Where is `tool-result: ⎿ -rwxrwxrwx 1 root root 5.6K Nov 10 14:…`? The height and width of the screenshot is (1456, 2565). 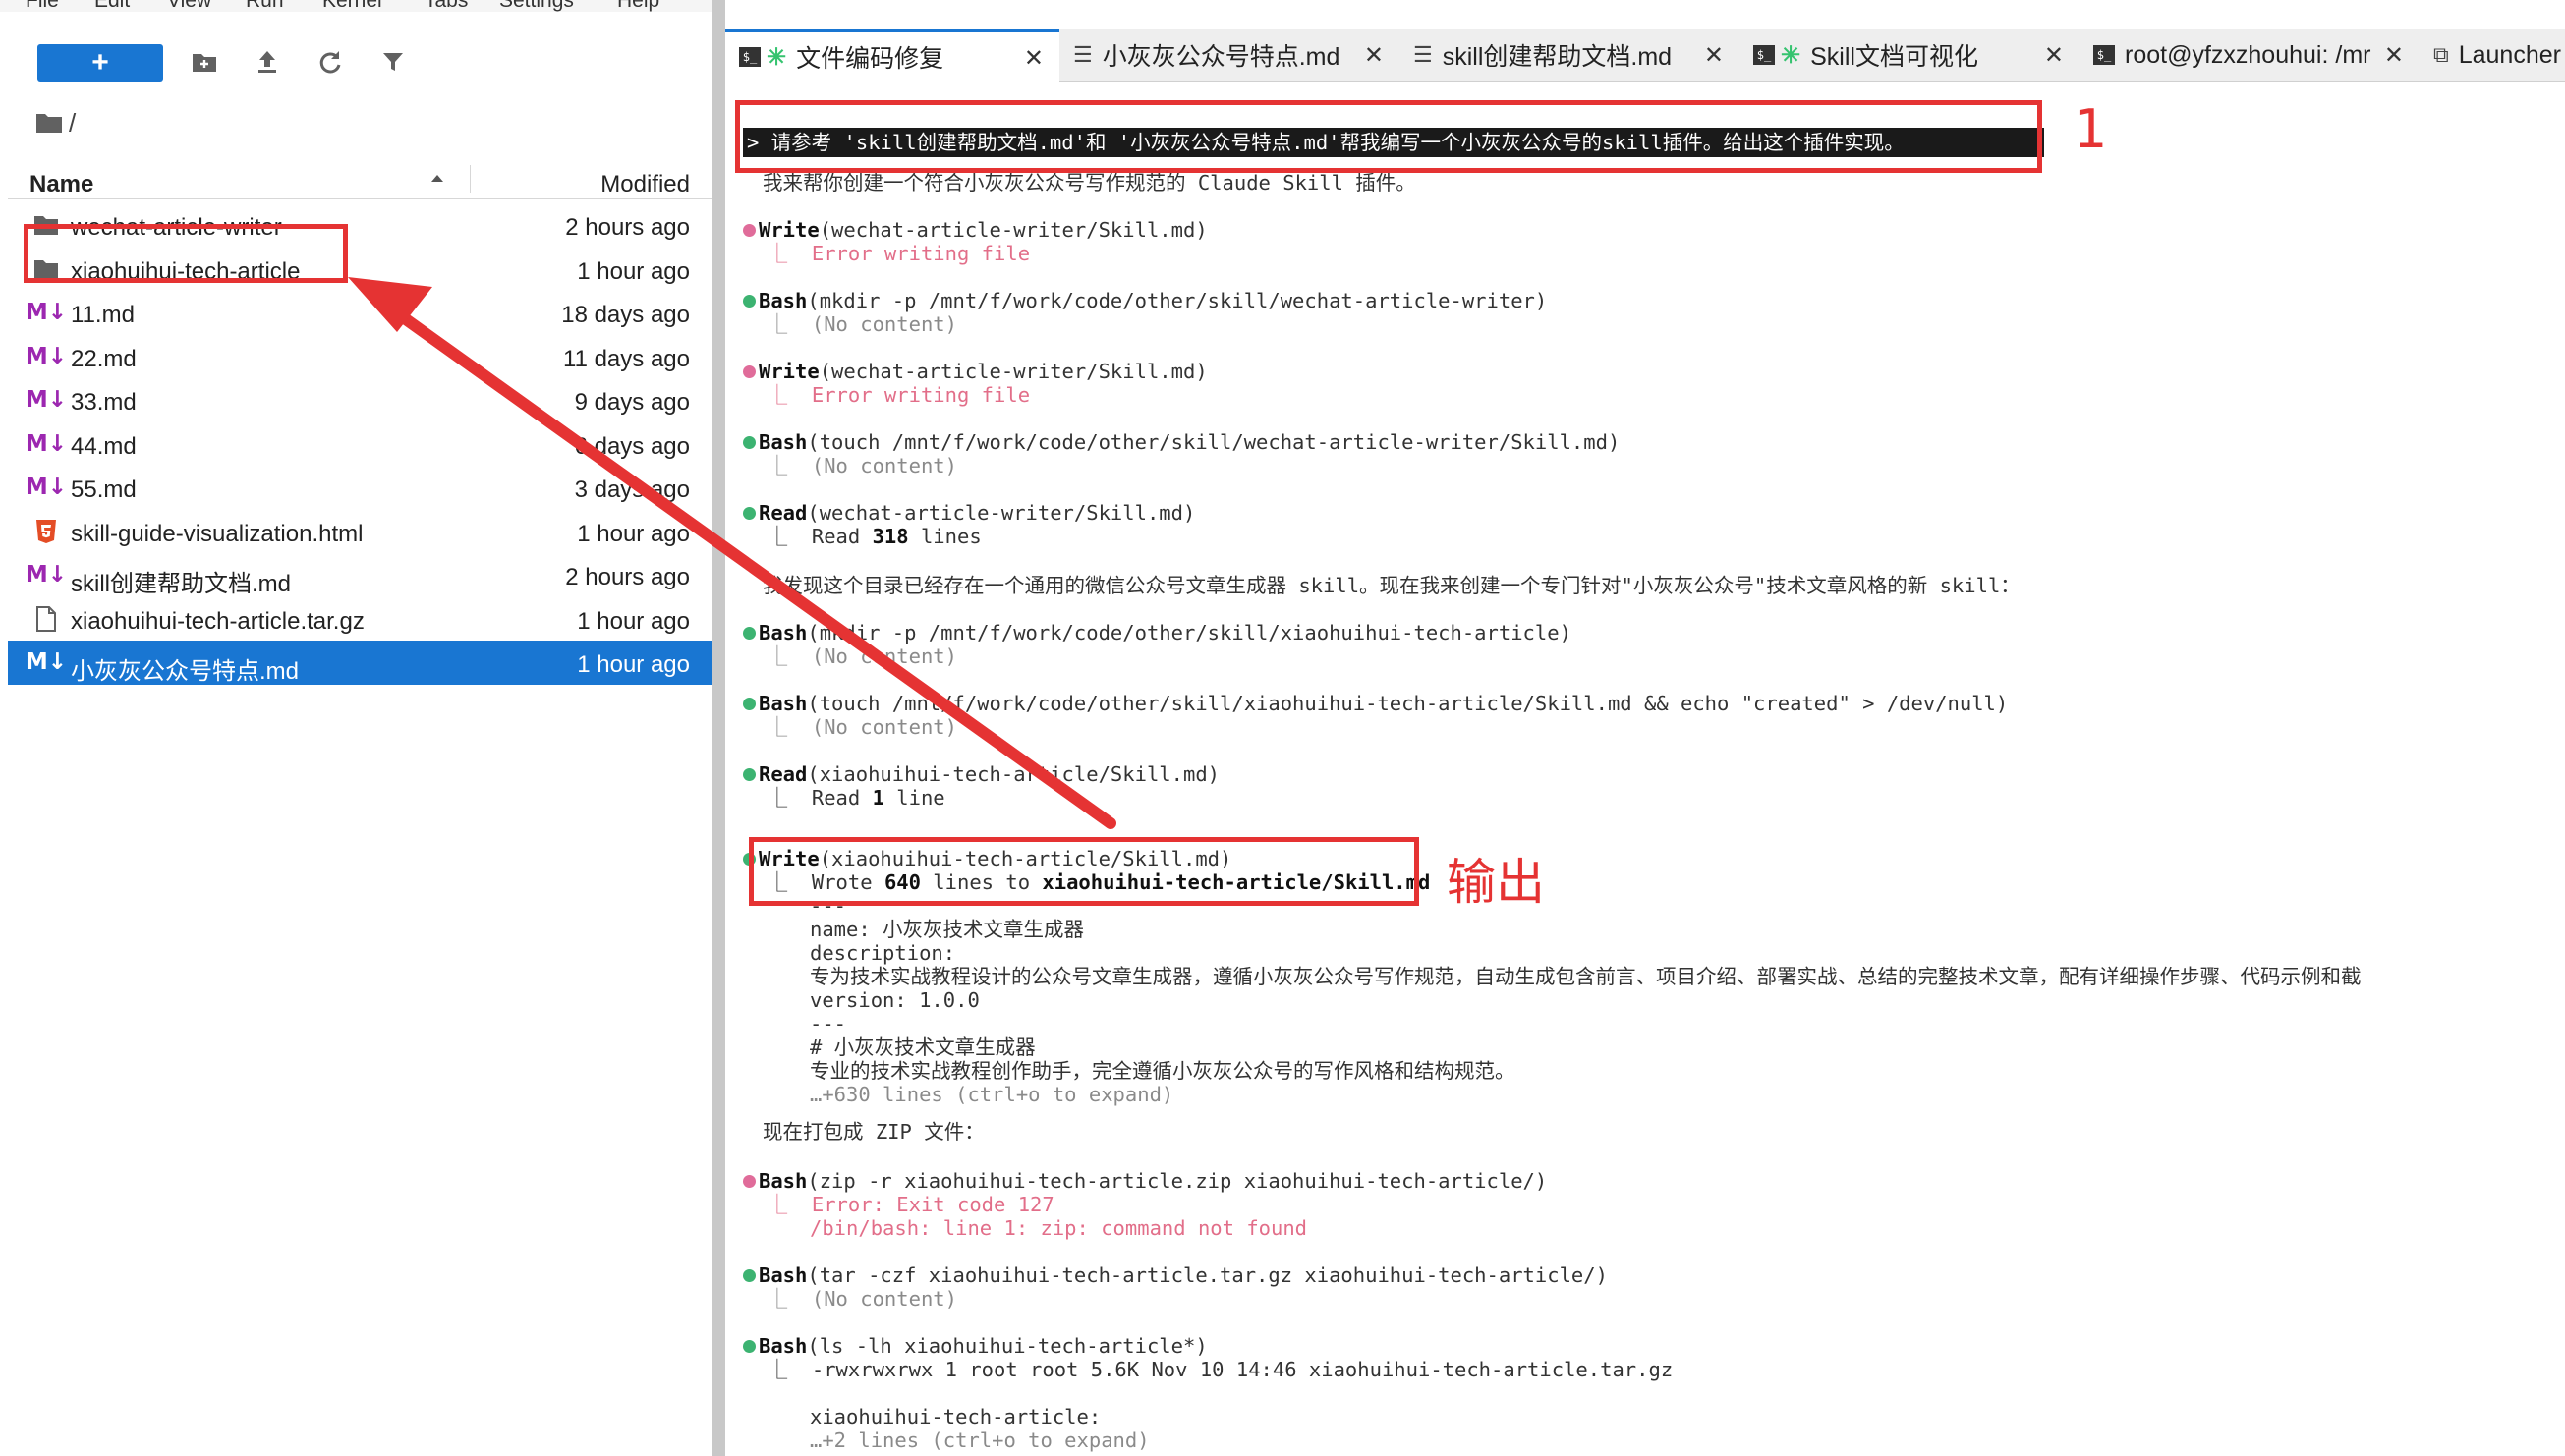 tool-result: ⎿ -rwxrwxrwx 1 root root 5.6K Nov 10 14:… is located at coordinates (1208, 1369).